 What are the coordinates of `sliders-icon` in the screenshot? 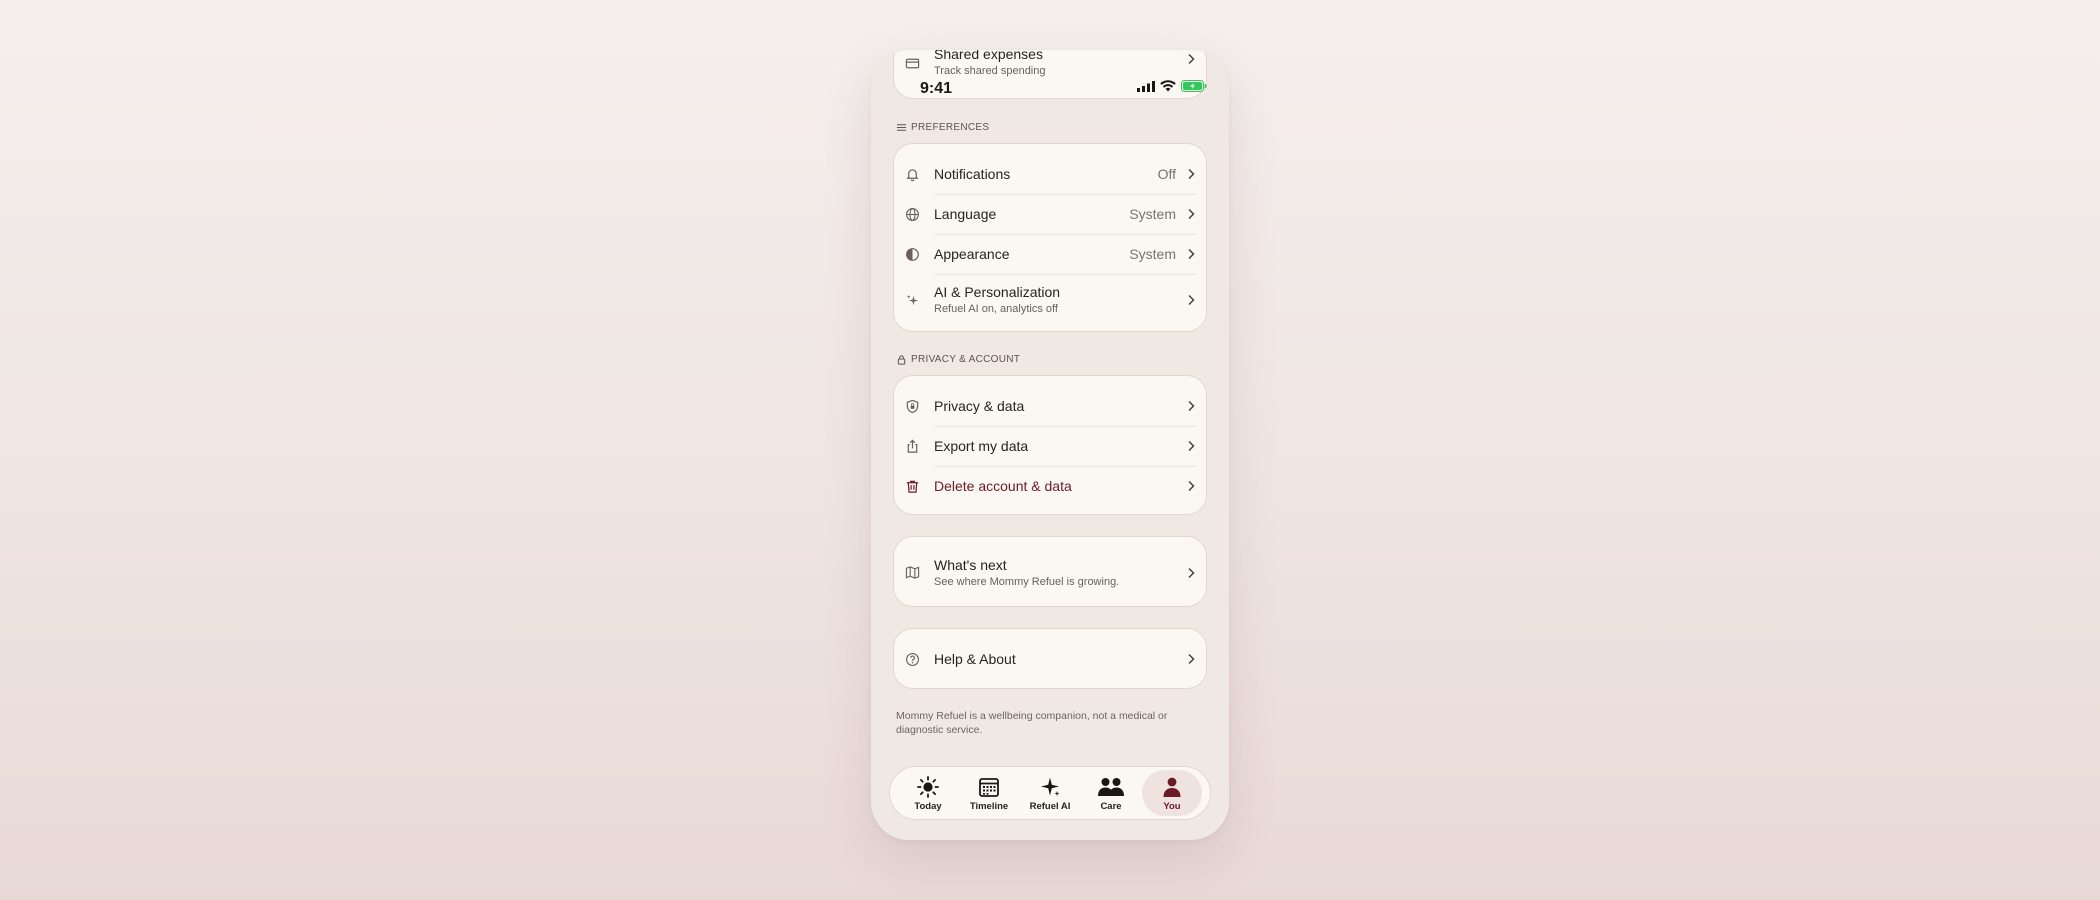 It's located at (901, 127).